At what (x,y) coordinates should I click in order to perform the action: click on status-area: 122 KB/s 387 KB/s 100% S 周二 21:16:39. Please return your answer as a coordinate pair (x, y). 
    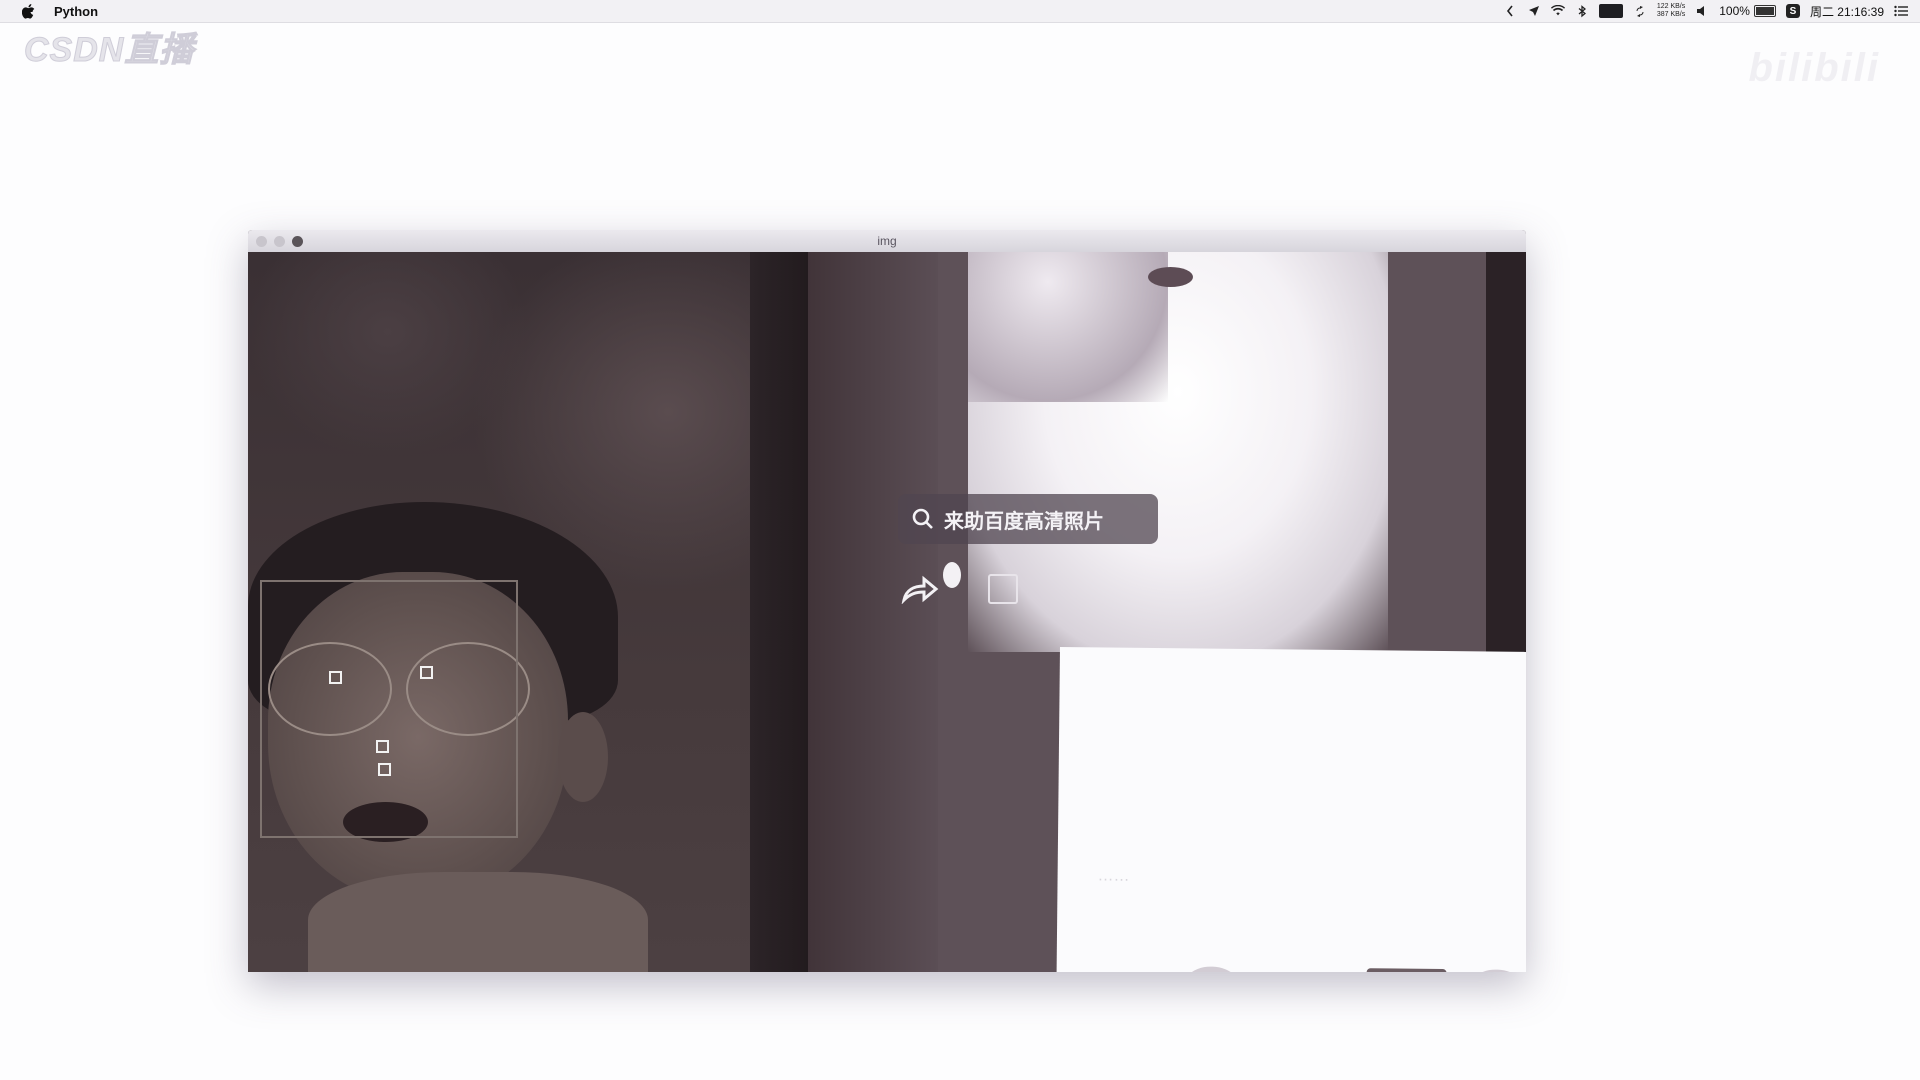
    Looking at the image, I should click on (1705, 11).